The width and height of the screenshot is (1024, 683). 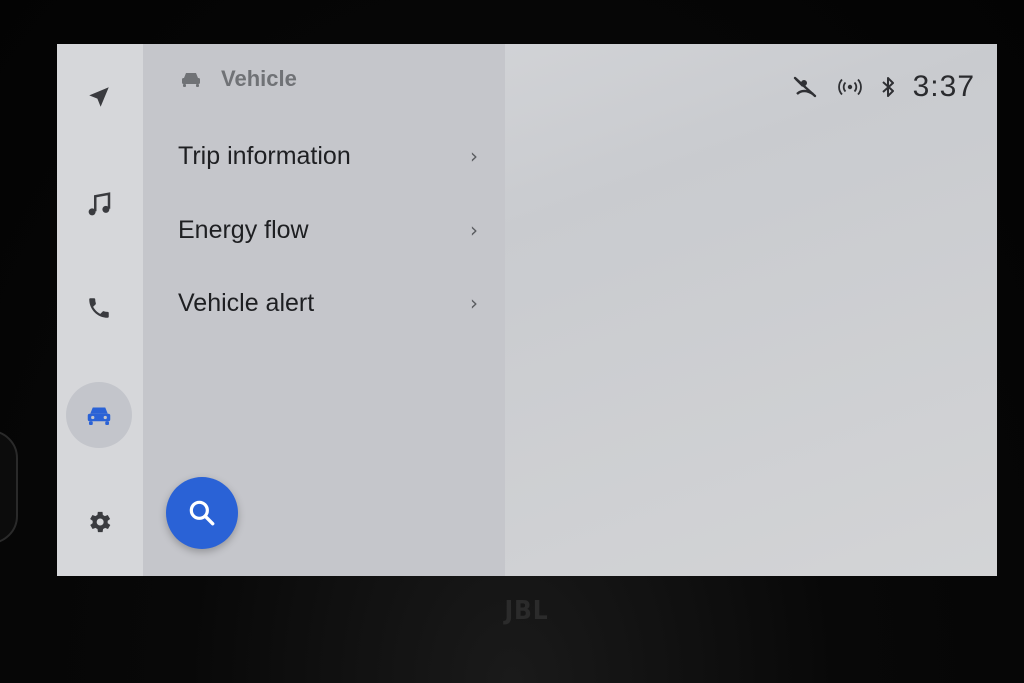 I want to click on mic-muted-icon, so click(x=804, y=87).